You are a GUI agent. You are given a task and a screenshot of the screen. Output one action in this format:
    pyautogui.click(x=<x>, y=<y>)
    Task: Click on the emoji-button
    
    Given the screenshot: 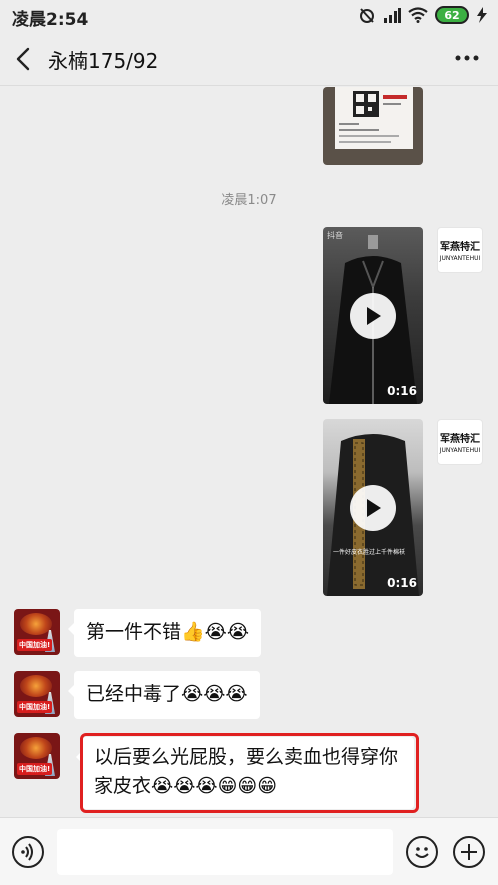 What is the action you would take?
    pyautogui.click(x=422, y=852)
    